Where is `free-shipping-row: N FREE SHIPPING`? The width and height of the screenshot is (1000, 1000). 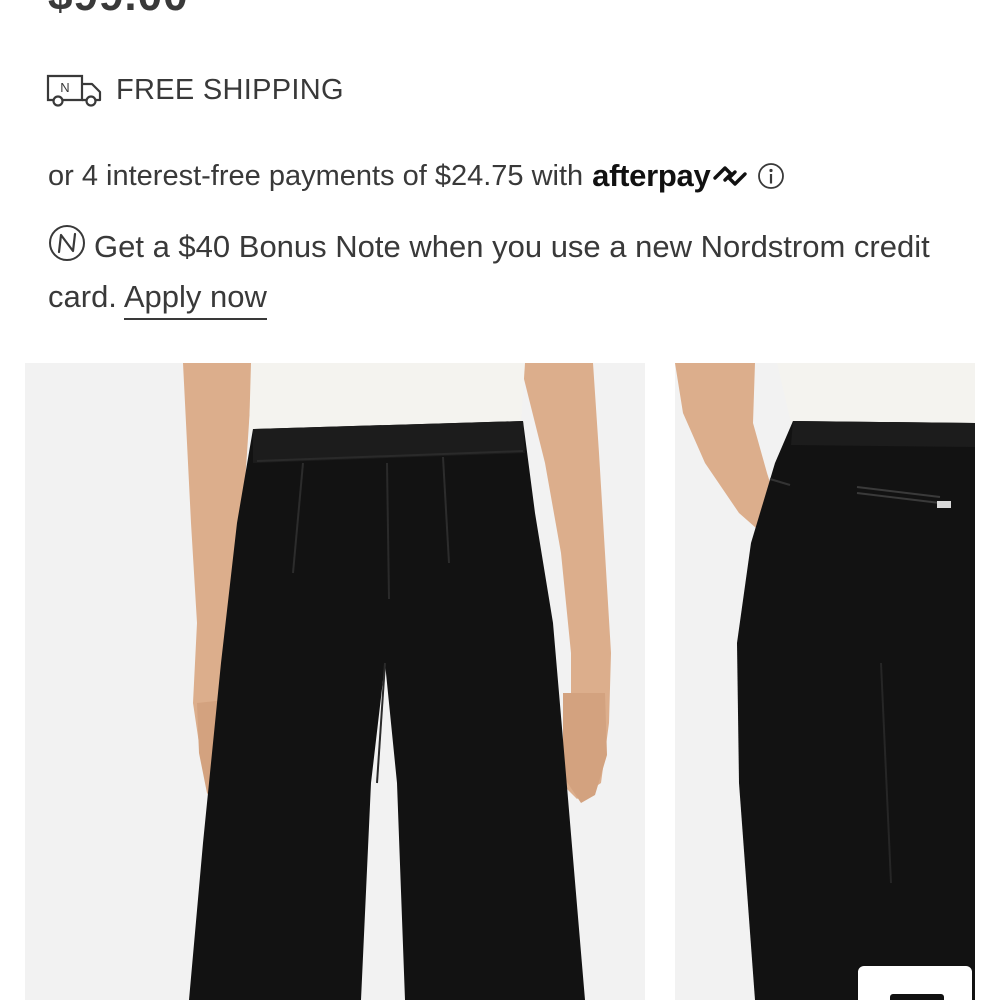 free-shipping-row: N FREE SHIPPING is located at coordinates (195, 90).